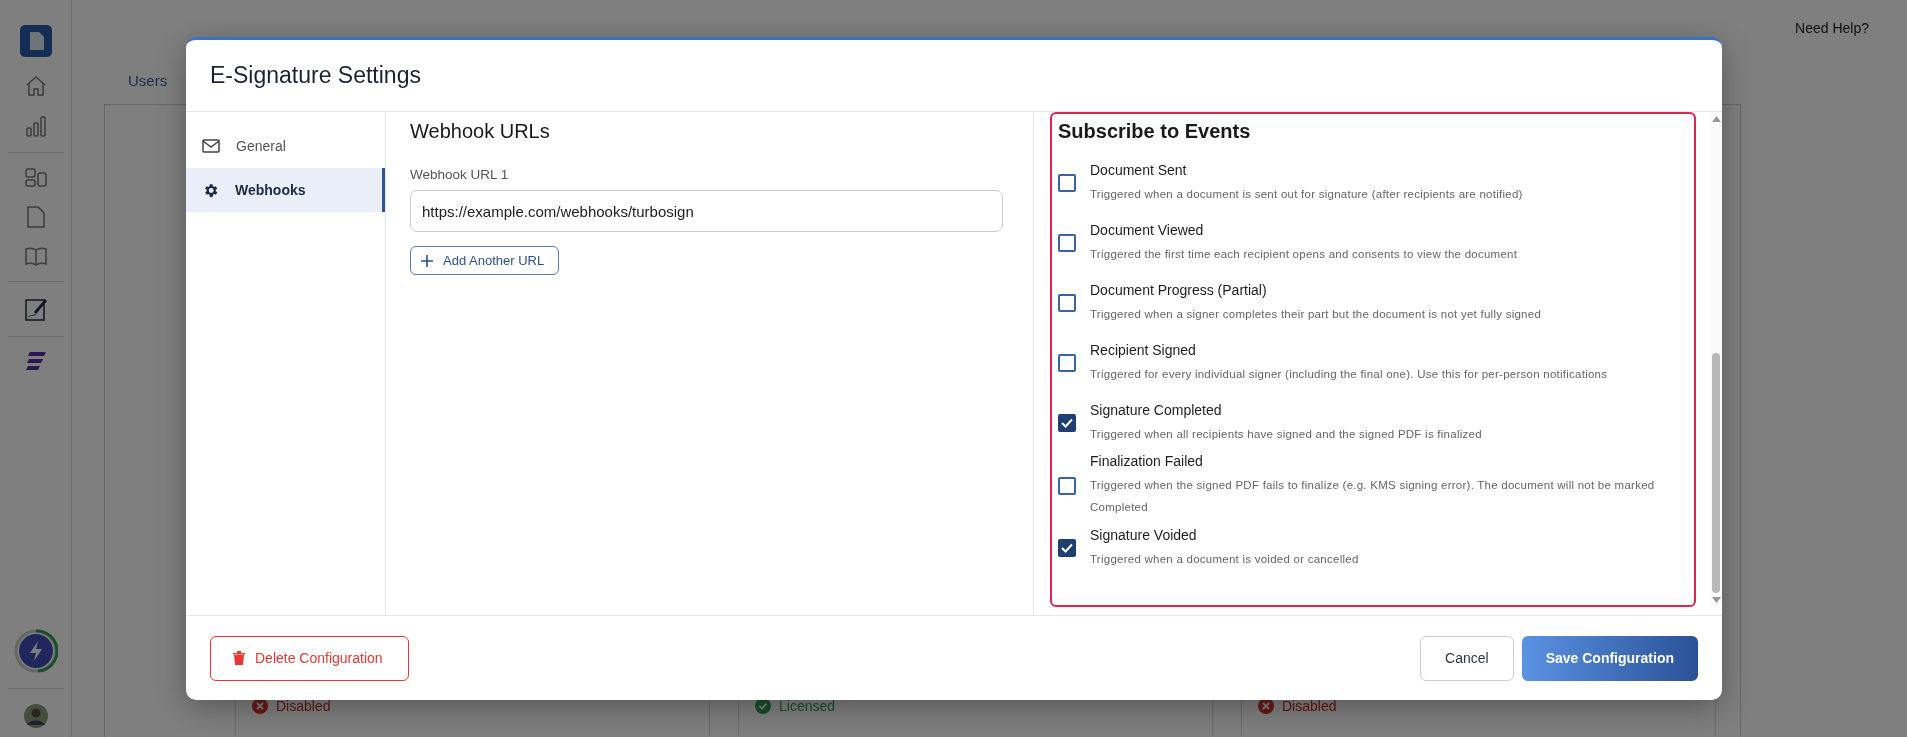 This screenshot has height=737, width=1907. Describe the element at coordinates (35, 309) in the screenshot. I see `signature-icon` at that location.